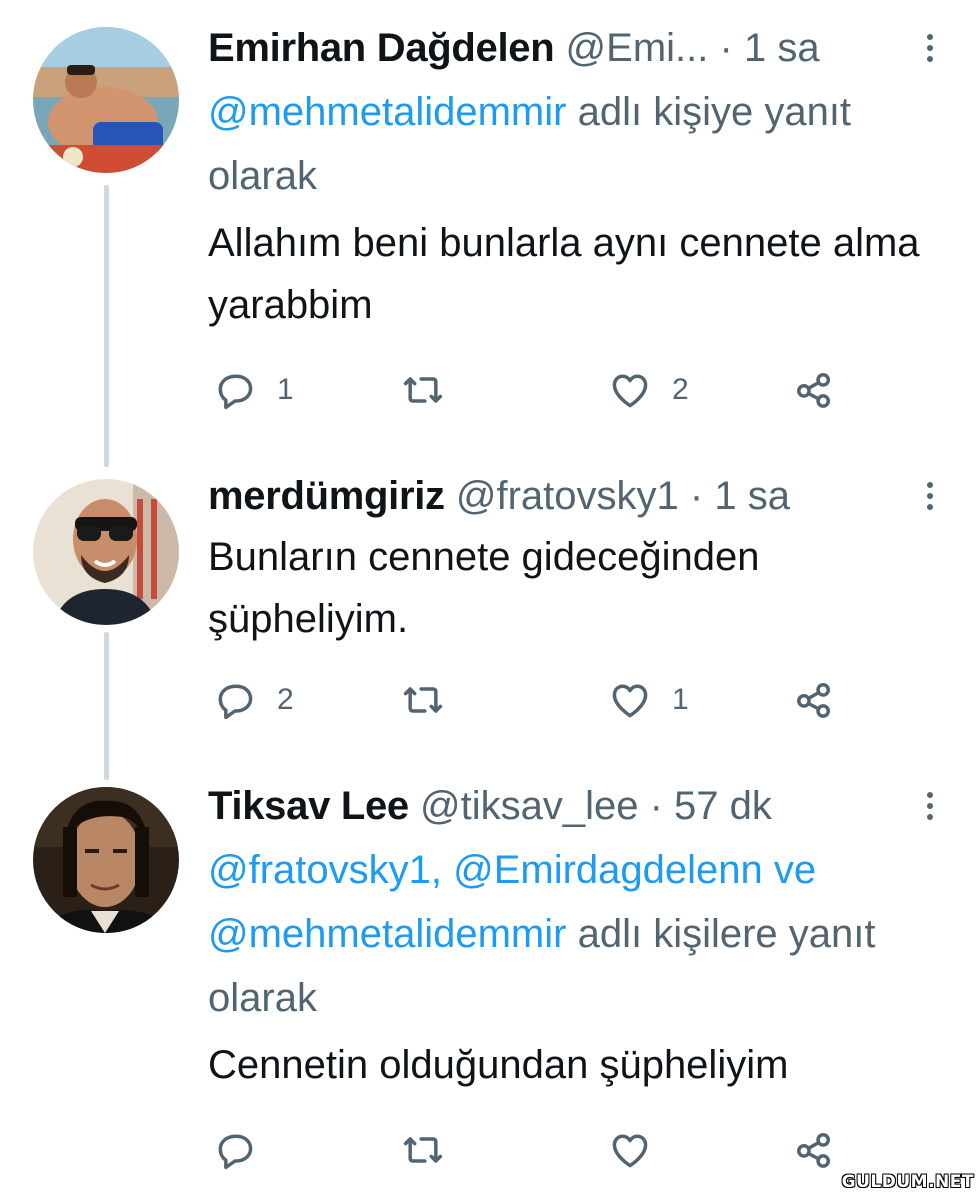 The width and height of the screenshot is (980, 1200). What do you see at coordinates (907, 1182) in the screenshot?
I see `watermark-logo: GULDUM.NET` at bounding box center [907, 1182].